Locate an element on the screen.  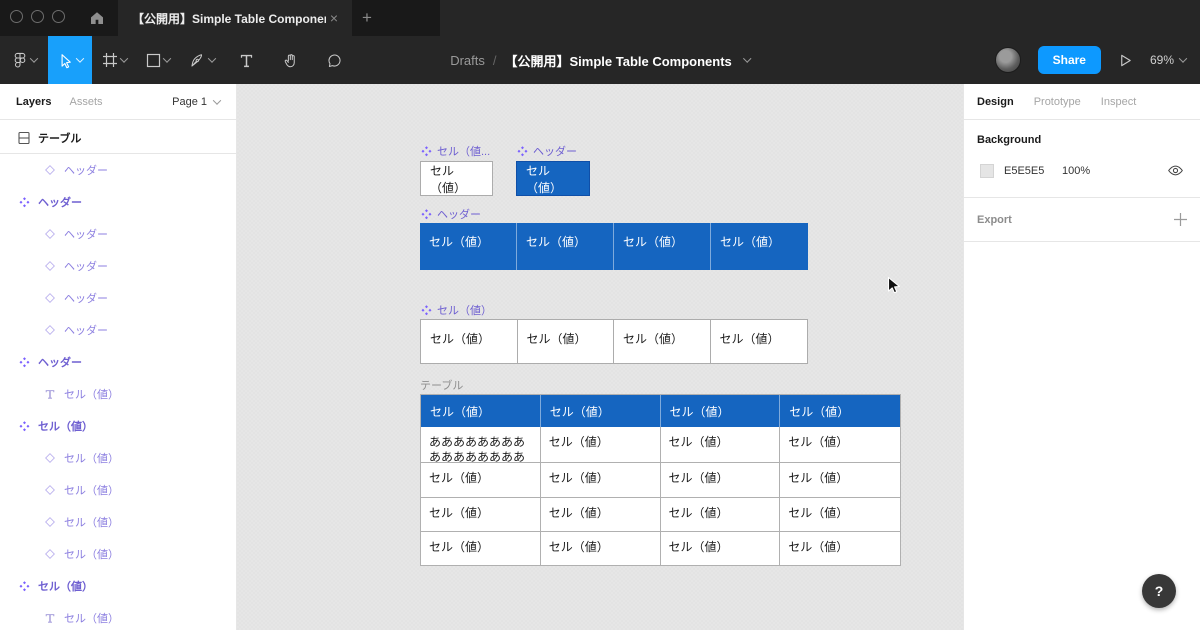
header-cell-component: セル（値） is located at coordinates (553, 178).